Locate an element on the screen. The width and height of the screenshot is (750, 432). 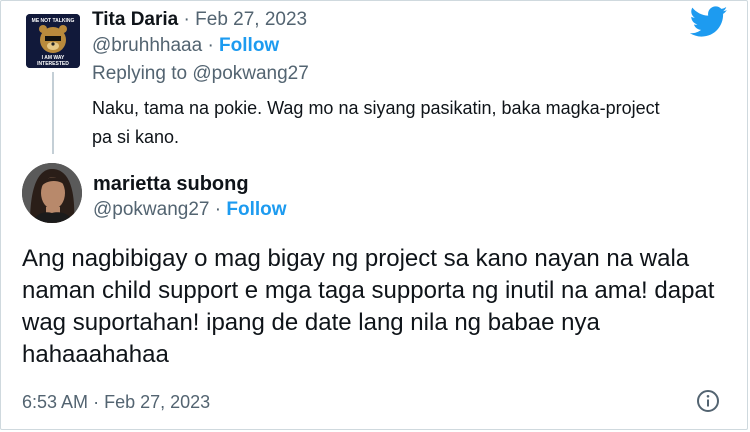
replying-to-label: Replying to is located at coordinates (140, 73).